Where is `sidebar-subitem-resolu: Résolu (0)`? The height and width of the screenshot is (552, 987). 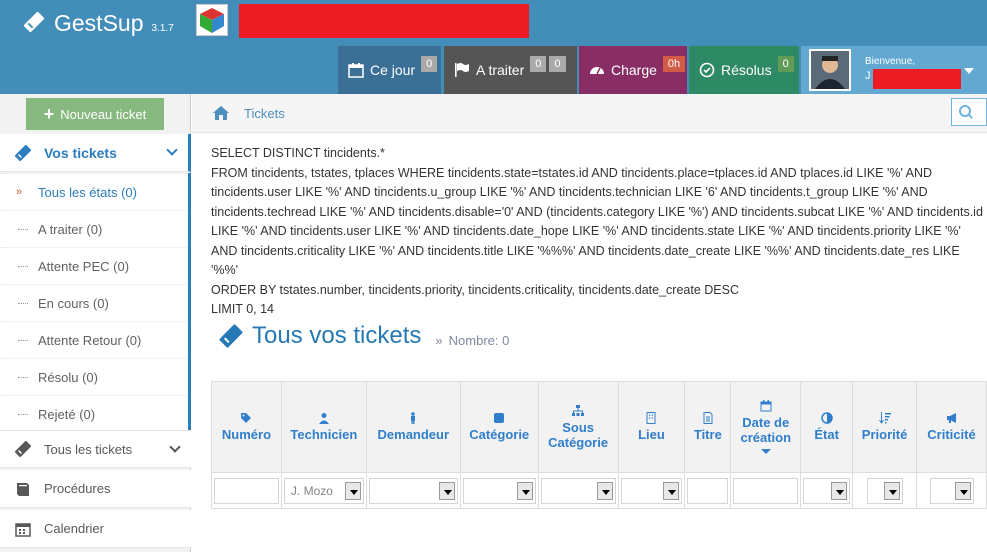 sidebar-subitem-resolu: Résolu (0) is located at coordinates (94, 376).